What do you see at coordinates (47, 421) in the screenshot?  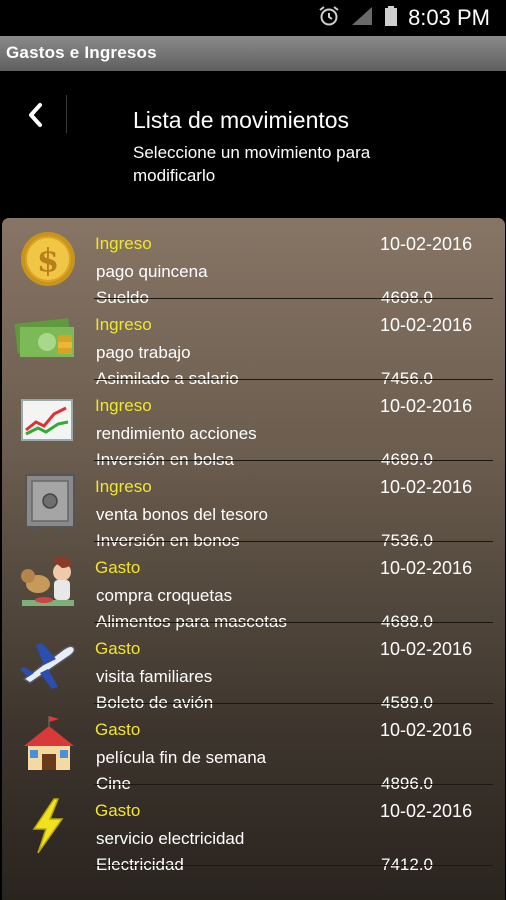 I see `stock-chart-icon` at bounding box center [47, 421].